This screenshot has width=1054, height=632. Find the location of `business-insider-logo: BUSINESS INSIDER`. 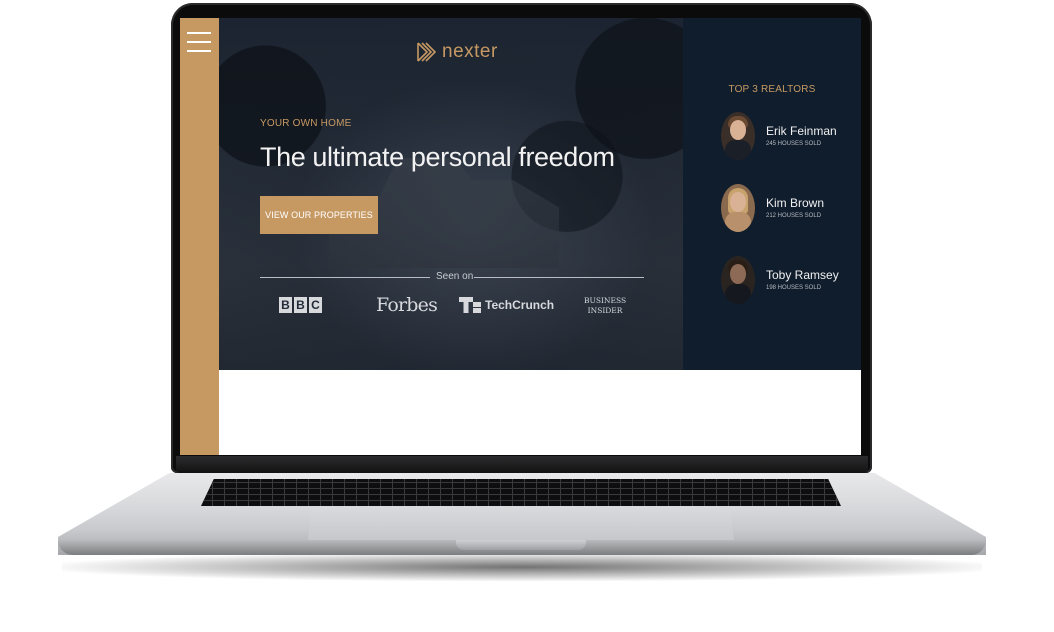

business-insider-logo: BUSINESS INSIDER is located at coordinates (605, 306).